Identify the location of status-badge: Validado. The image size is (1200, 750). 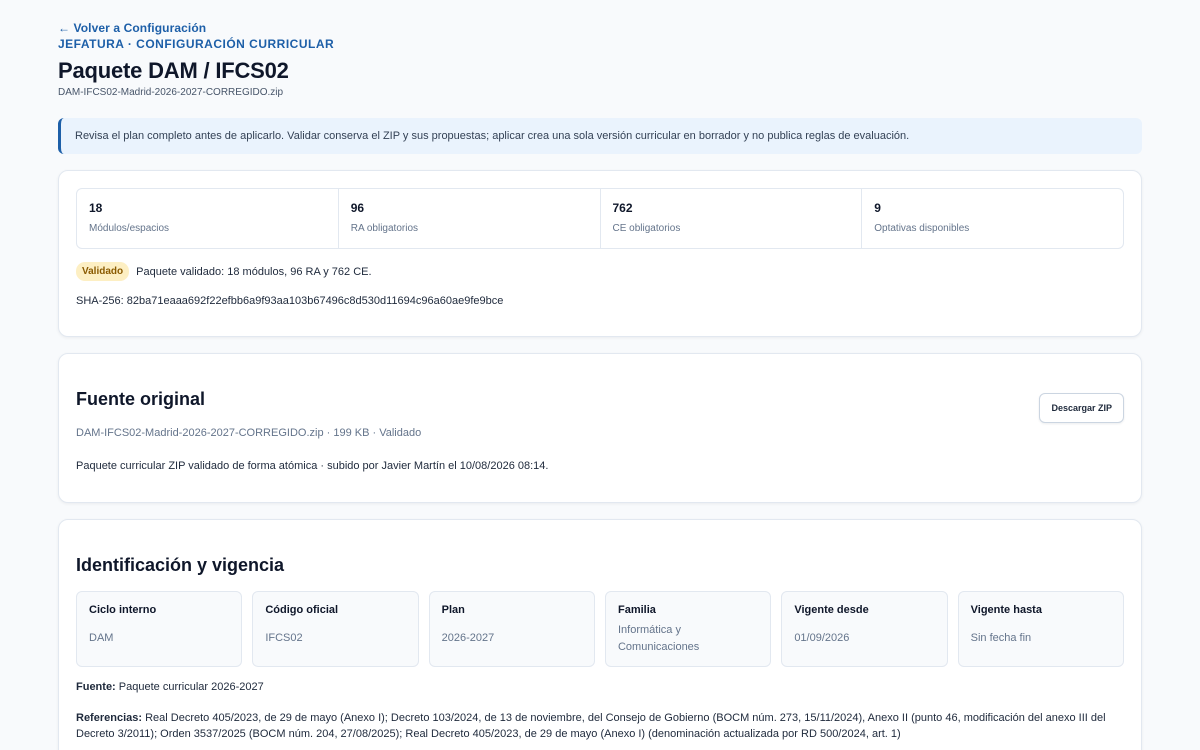
(103, 271).